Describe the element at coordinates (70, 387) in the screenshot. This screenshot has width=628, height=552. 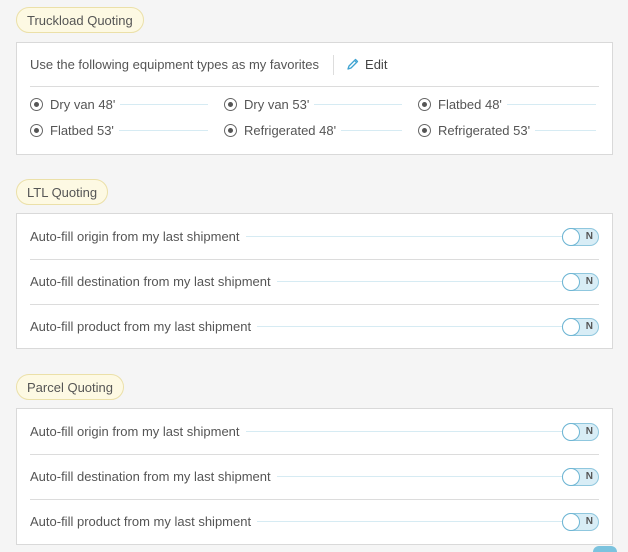
I see `parcel-section-title: Parcel Quoting` at that location.